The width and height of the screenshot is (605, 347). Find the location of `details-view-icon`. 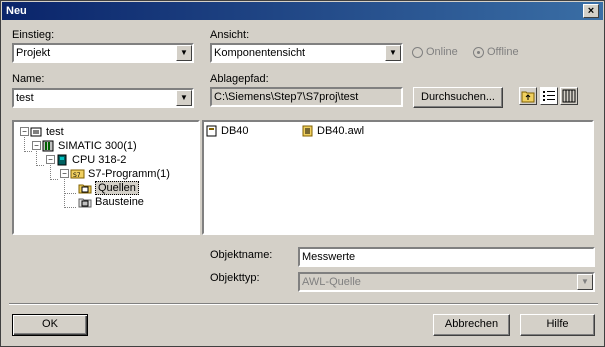

details-view-icon is located at coordinates (569, 96).